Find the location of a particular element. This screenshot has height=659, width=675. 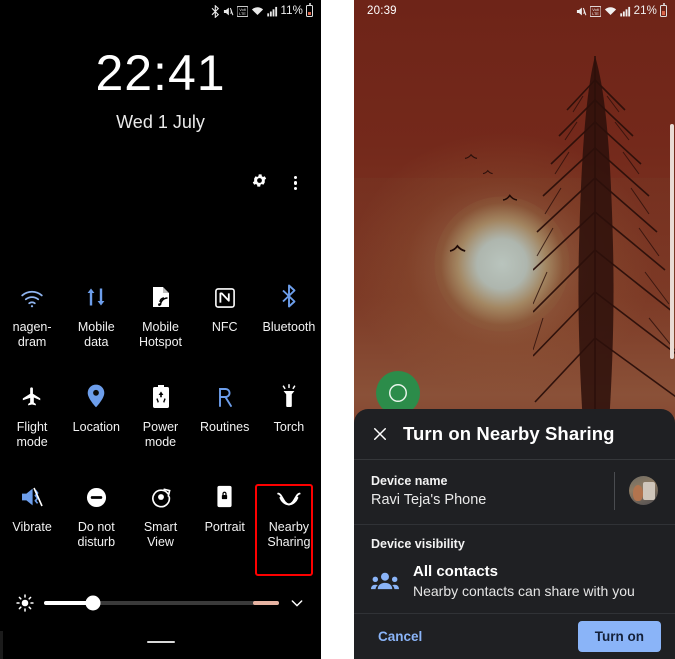

brightness-icon is located at coordinates (25, 603).